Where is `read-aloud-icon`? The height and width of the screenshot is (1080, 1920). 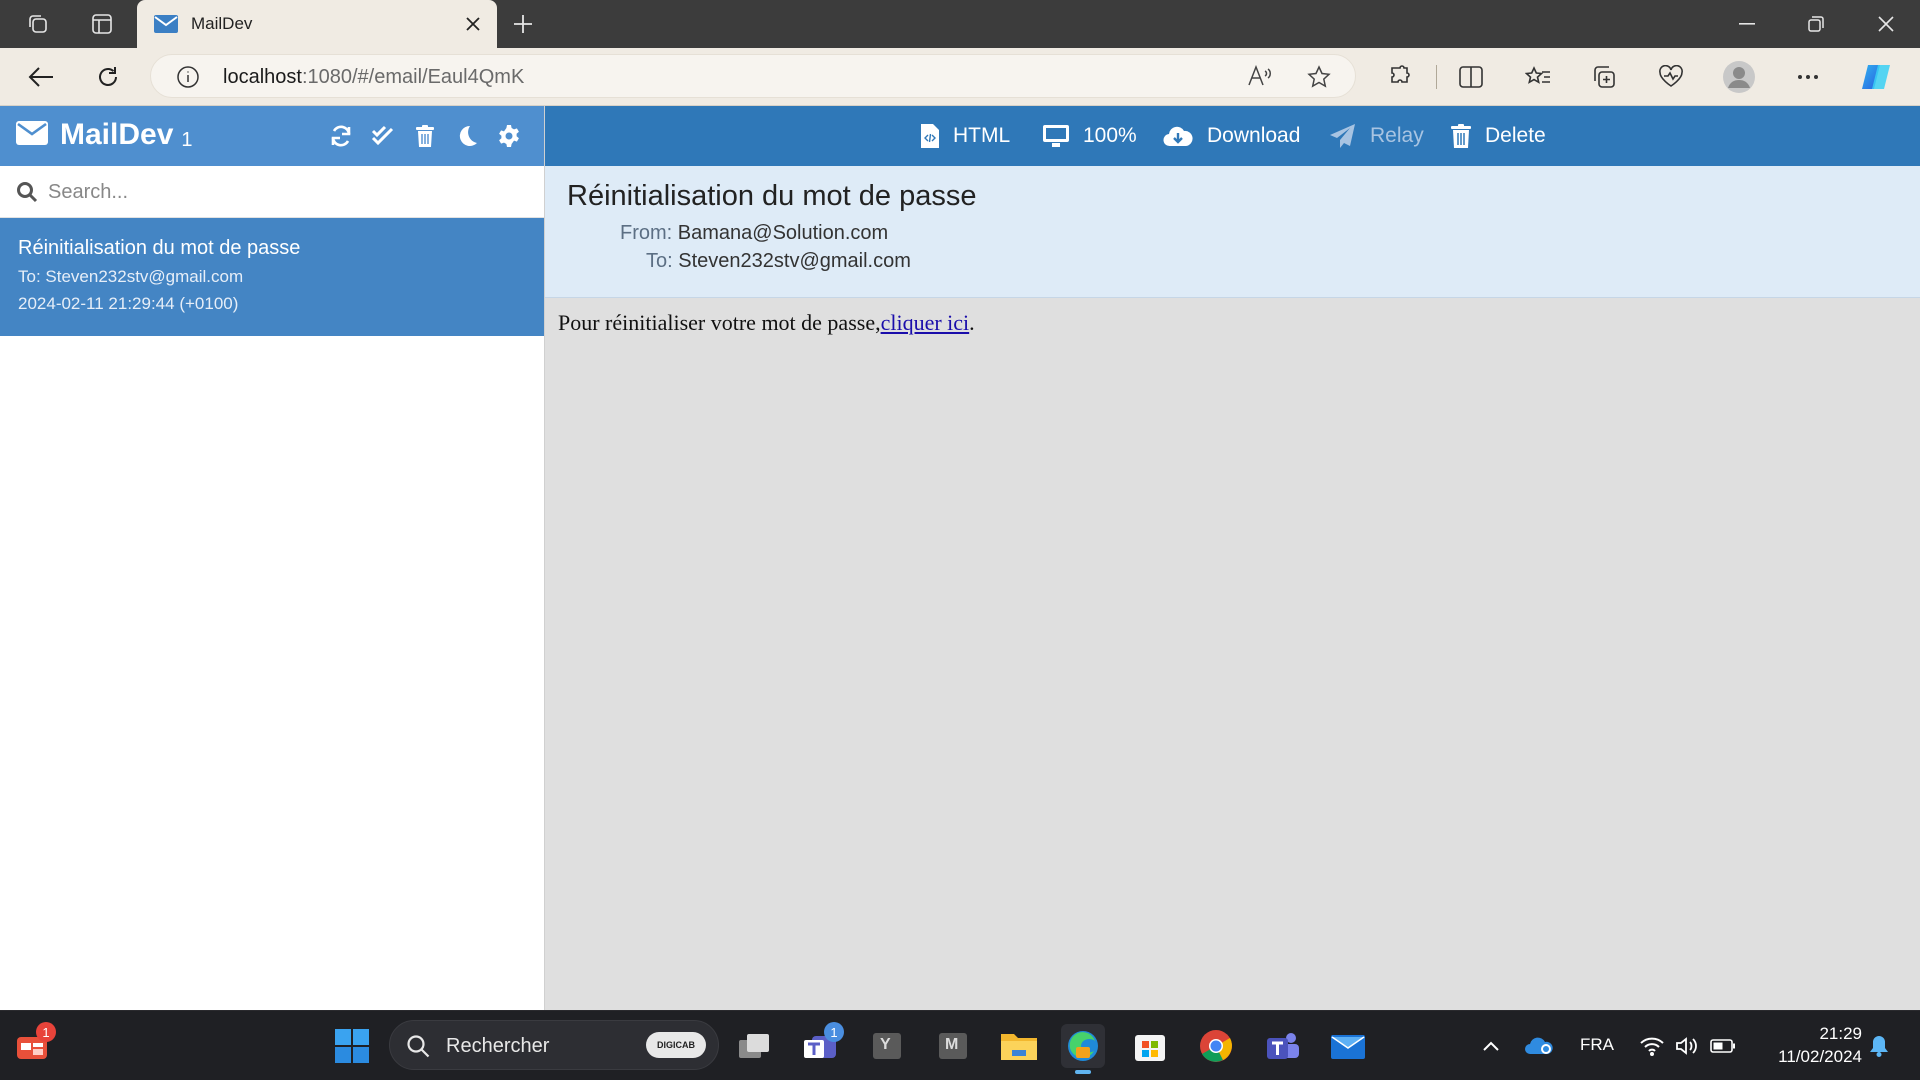
read-aloud-icon is located at coordinates (1260, 76).